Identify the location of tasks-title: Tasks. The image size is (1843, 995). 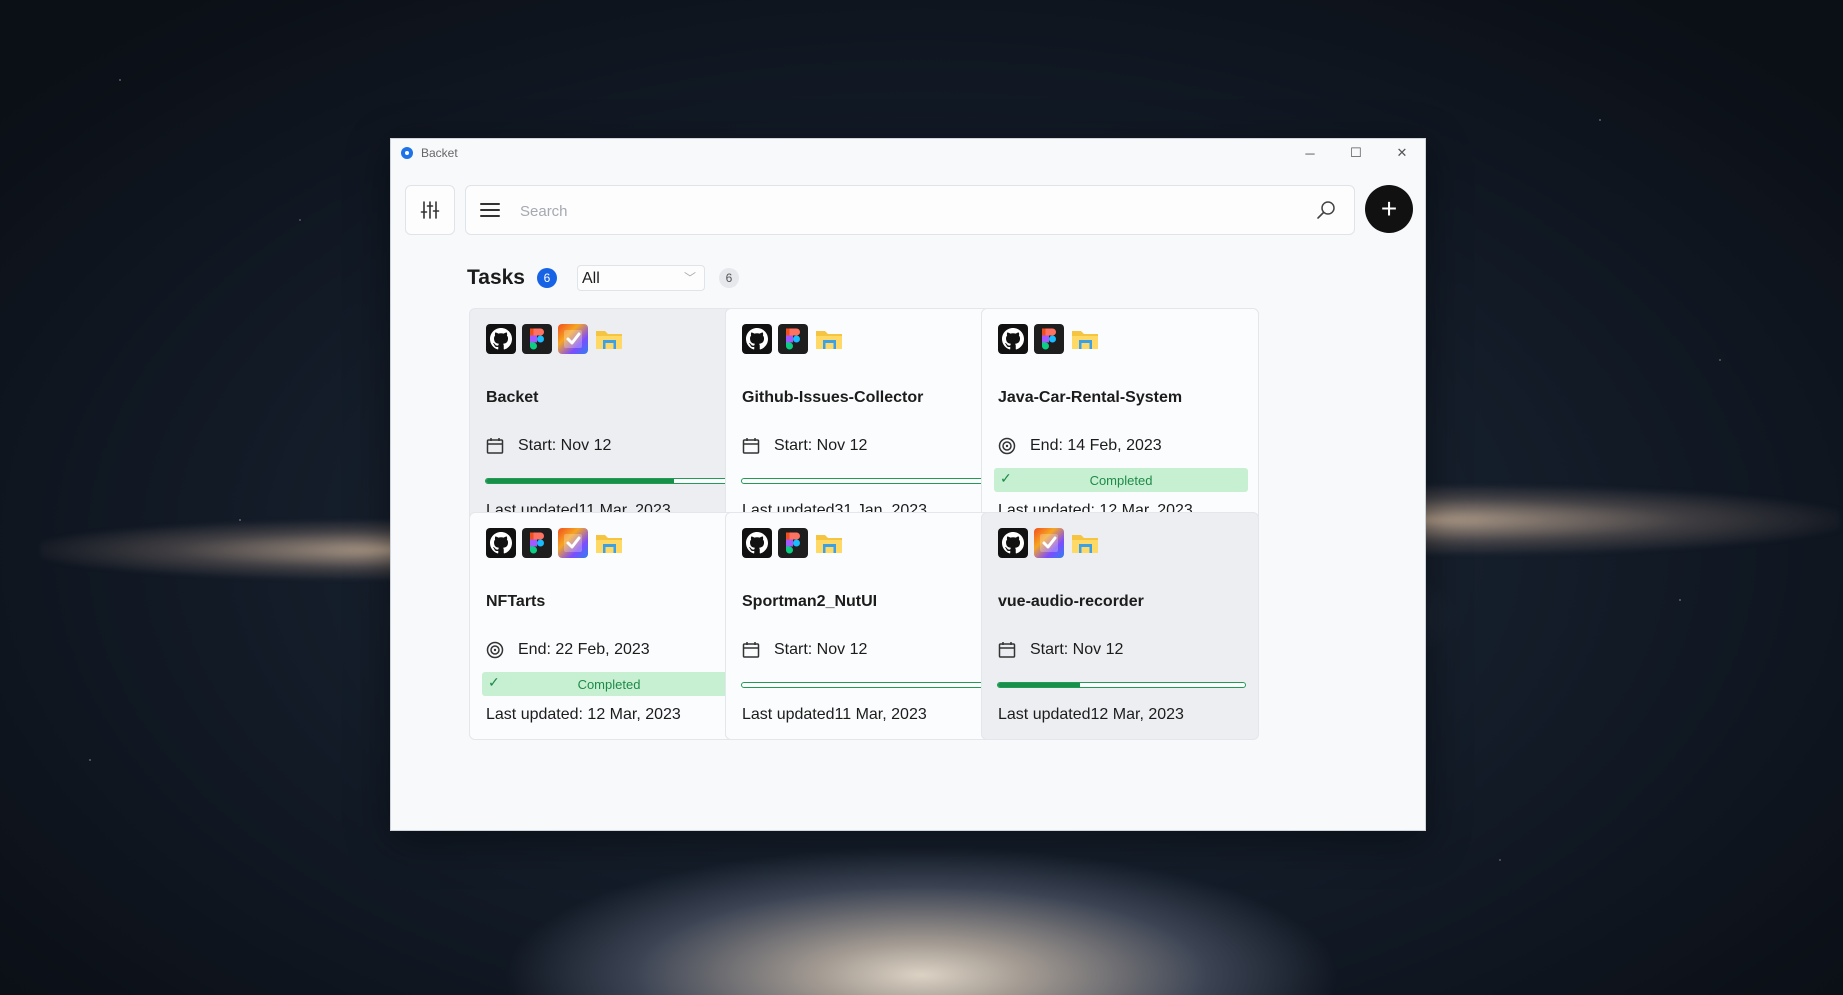
(496, 277).